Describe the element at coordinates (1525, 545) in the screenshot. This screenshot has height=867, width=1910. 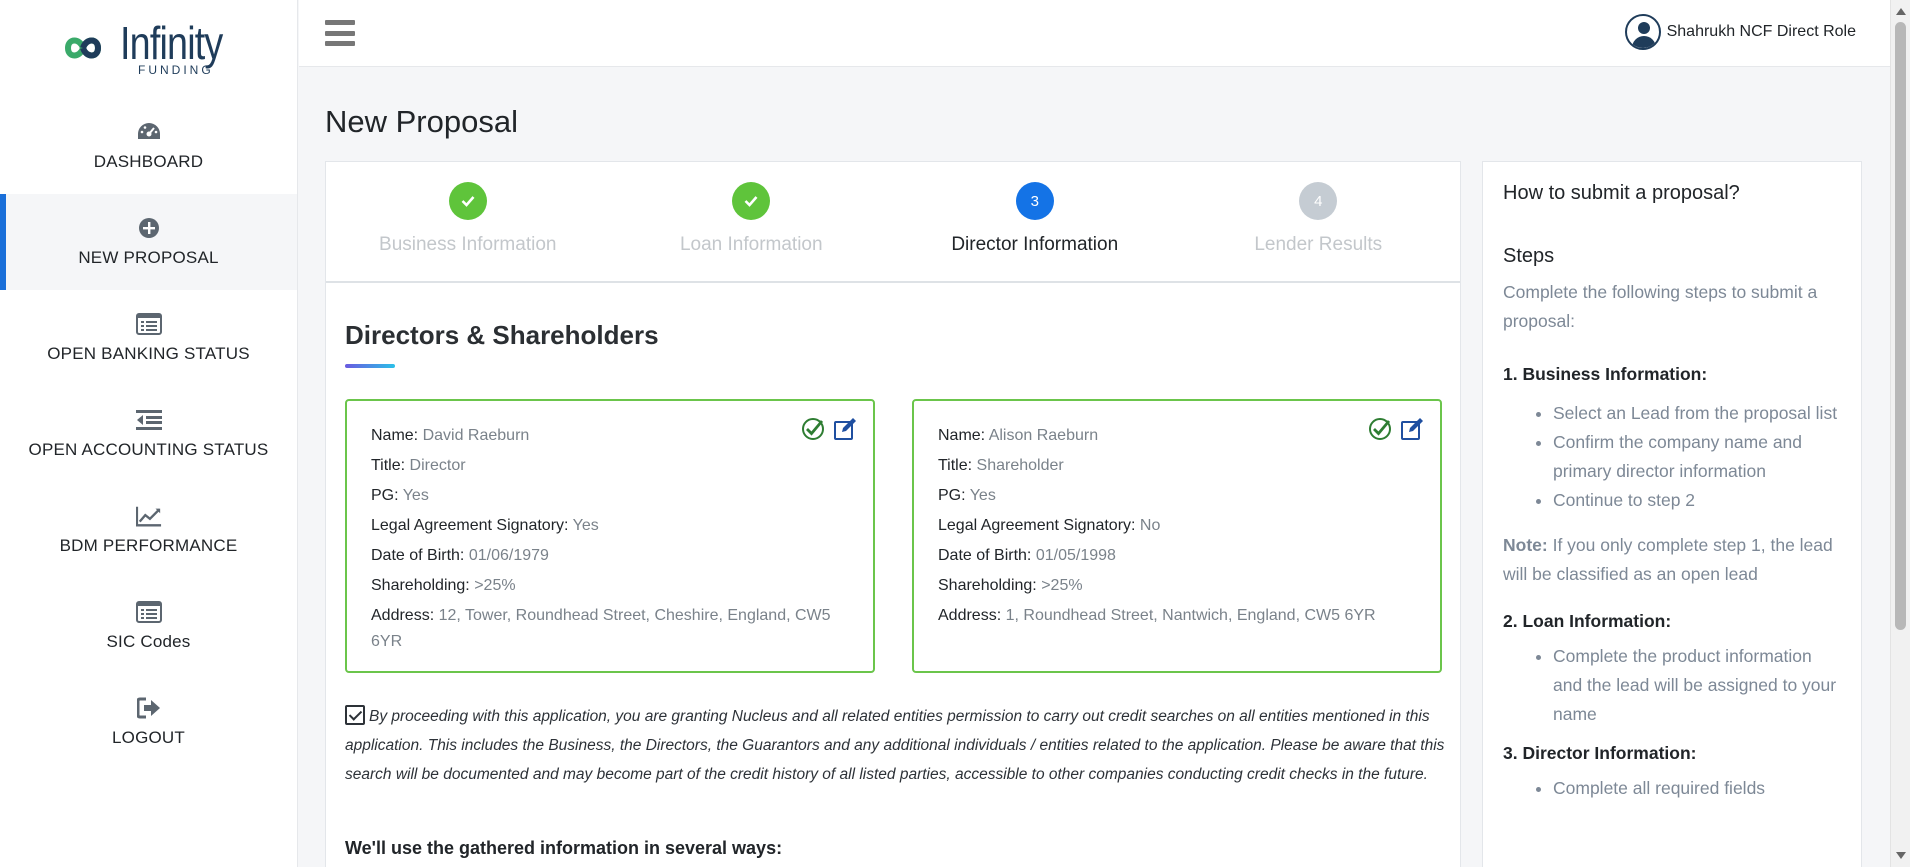
I see `note-label: Note:` at that location.